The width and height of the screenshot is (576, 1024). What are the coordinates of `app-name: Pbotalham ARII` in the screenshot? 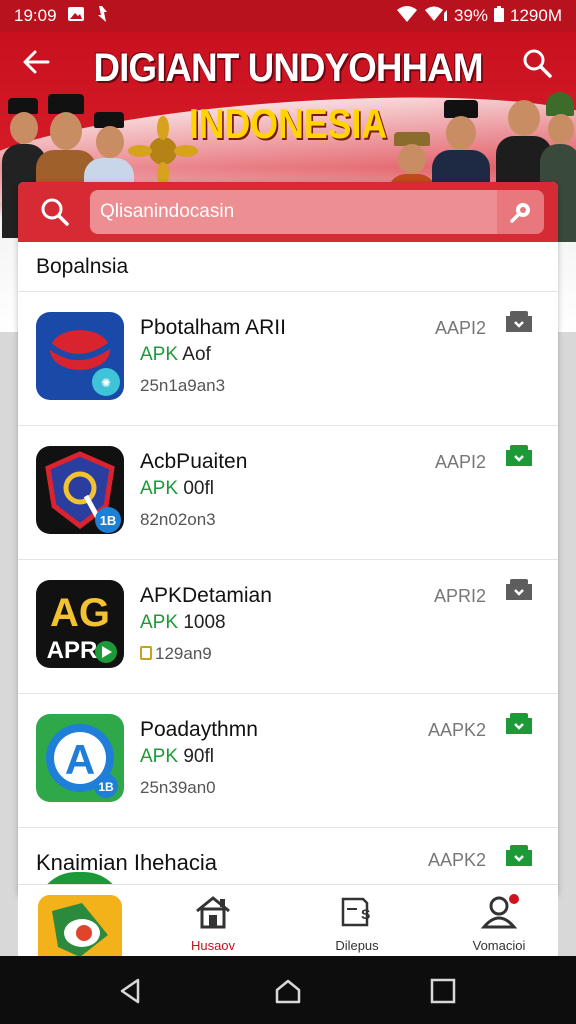 It's located at (213, 327).